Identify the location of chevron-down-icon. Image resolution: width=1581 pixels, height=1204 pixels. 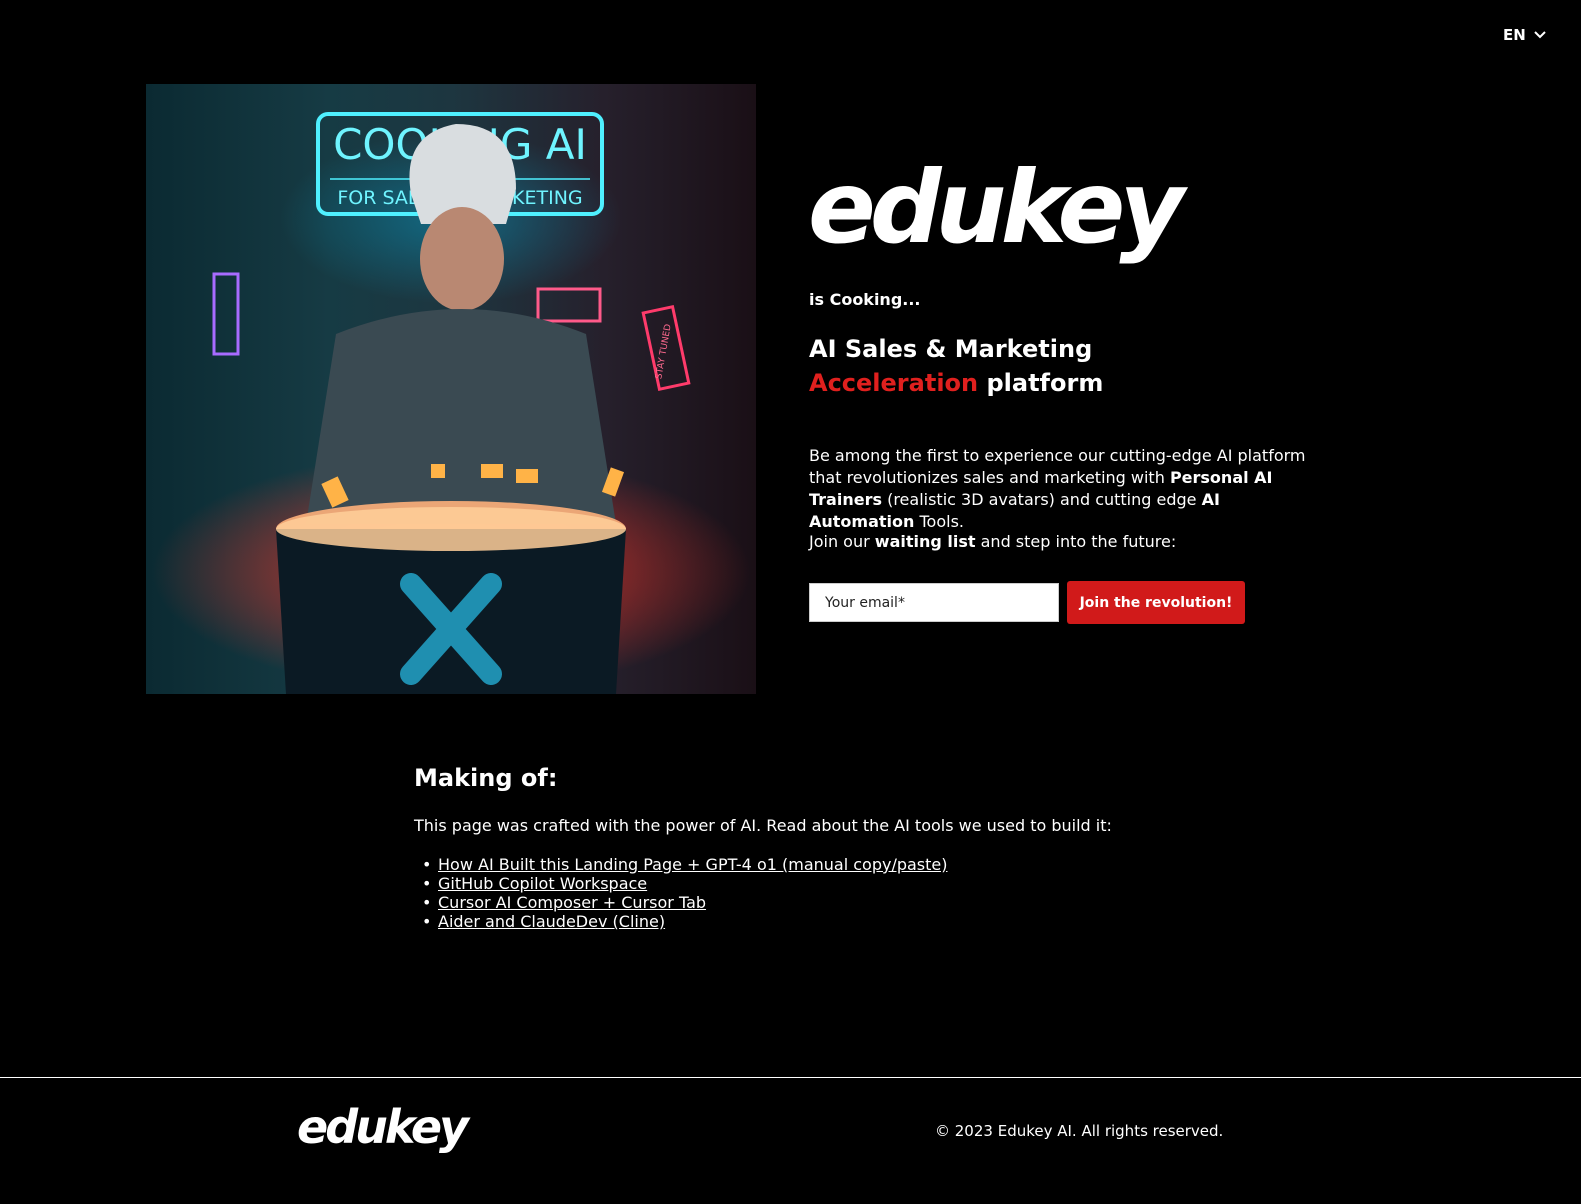
(1540, 35).